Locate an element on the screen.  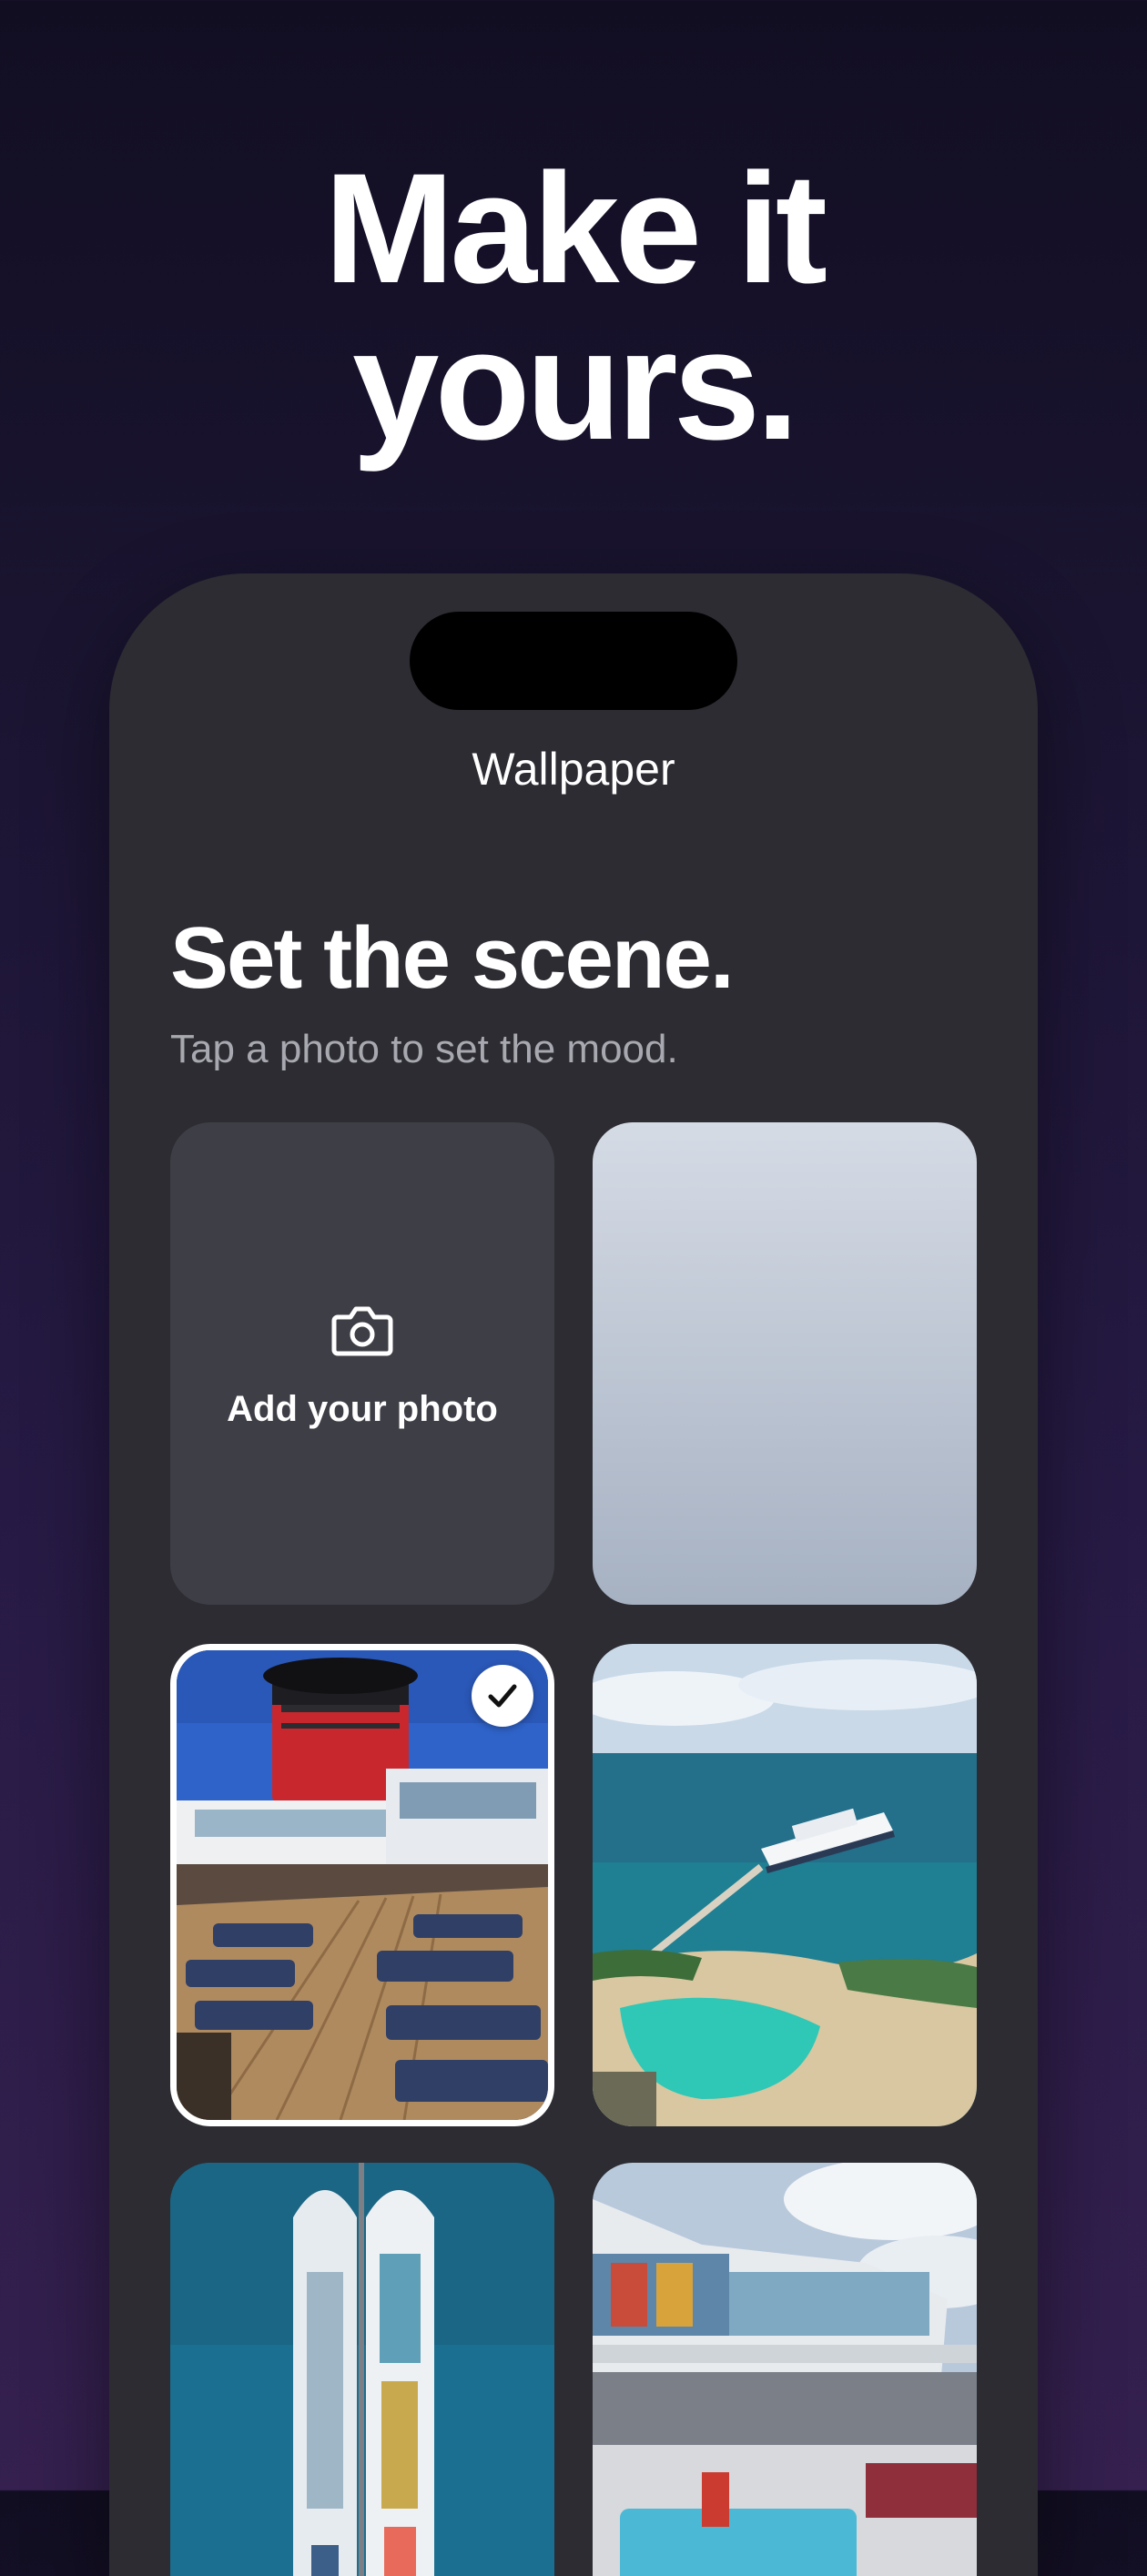
screen-subtitle: Tap a photo to set the mood. is located at coordinates (424, 1049).